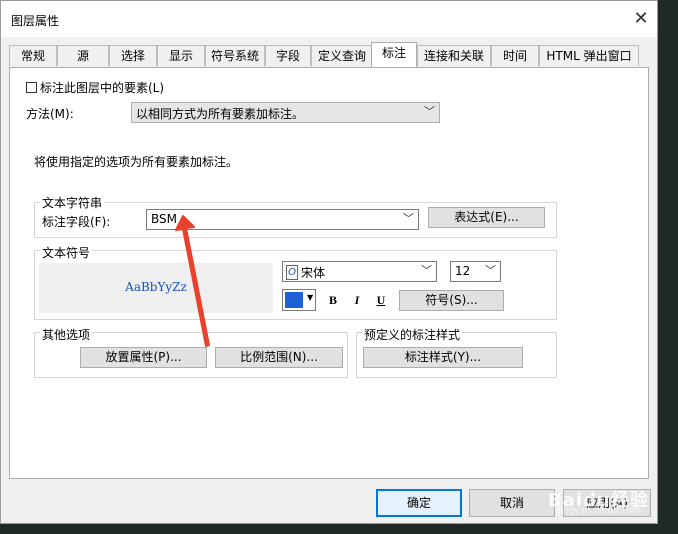 The image size is (678, 534). Describe the element at coordinates (313, 273) in the screenshot. I see `font-name-value: 宋体` at that location.